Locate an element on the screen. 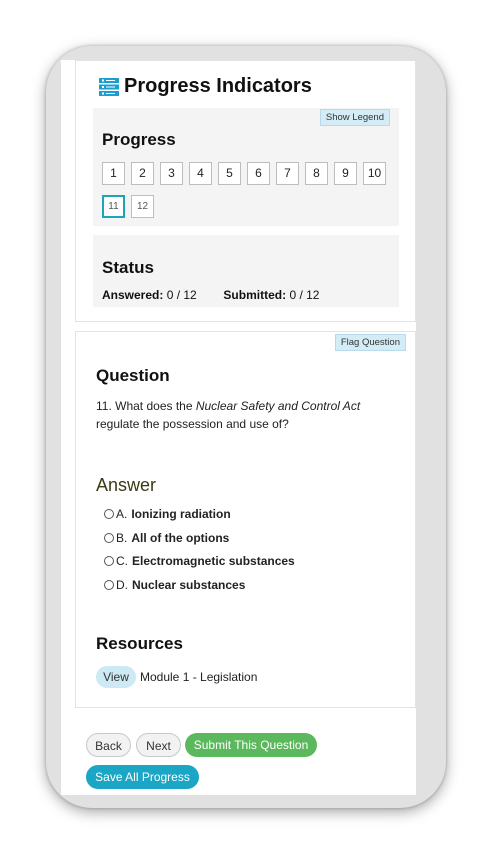 The width and height of the screenshot is (500, 862). option-text: Nuclear substances is located at coordinates (189, 585).